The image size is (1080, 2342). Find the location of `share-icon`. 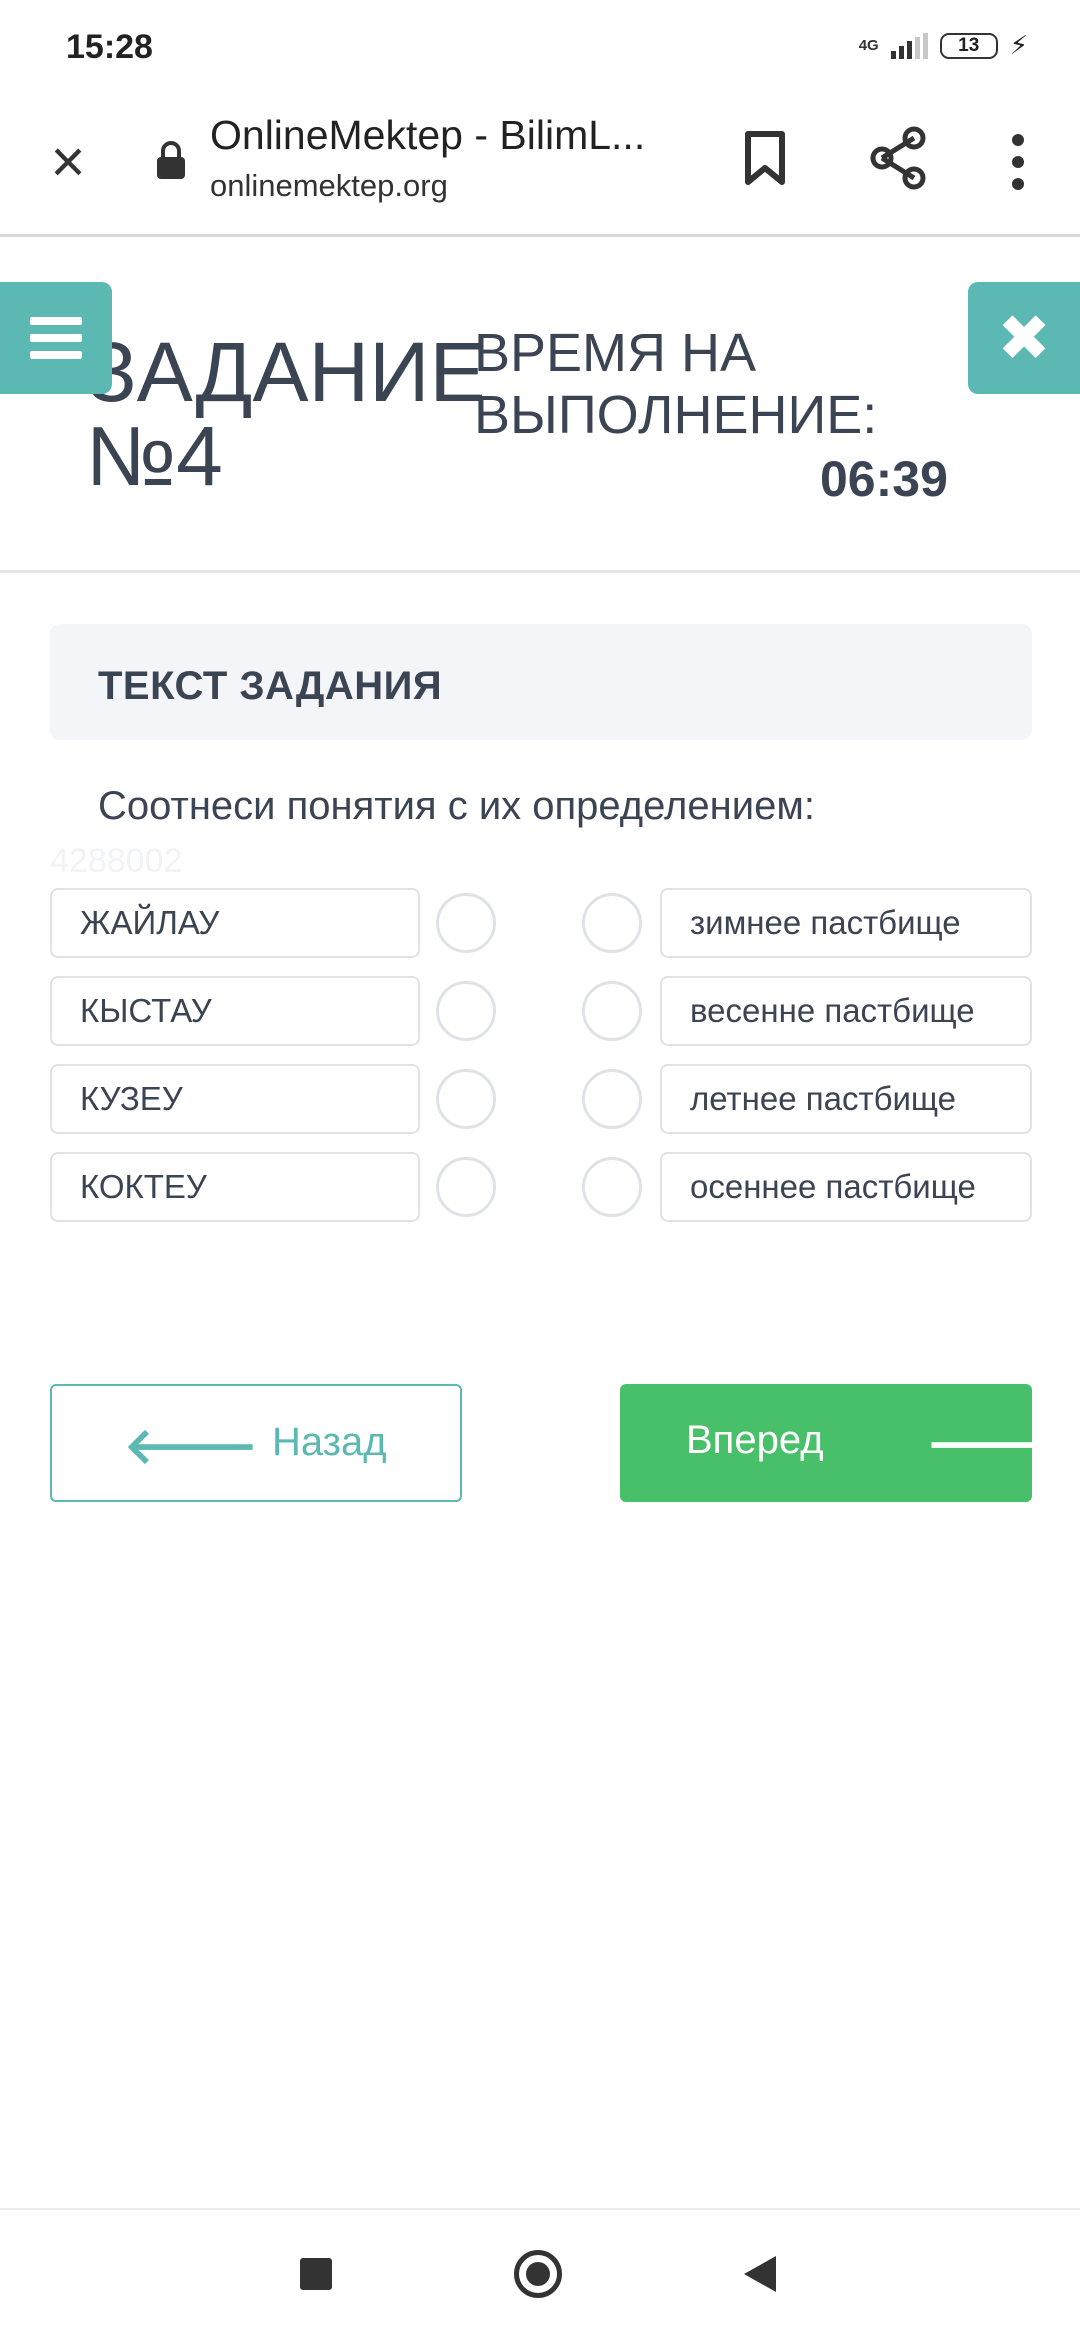

share-icon is located at coordinates (898, 158).